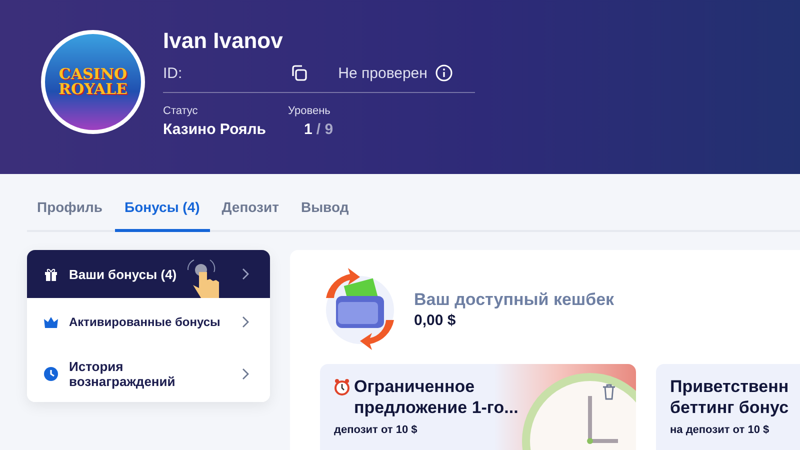  What do you see at coordinates (310, 111) in the screenshot?
I see `level-label: Уровень` at bounding box center [310, 111].